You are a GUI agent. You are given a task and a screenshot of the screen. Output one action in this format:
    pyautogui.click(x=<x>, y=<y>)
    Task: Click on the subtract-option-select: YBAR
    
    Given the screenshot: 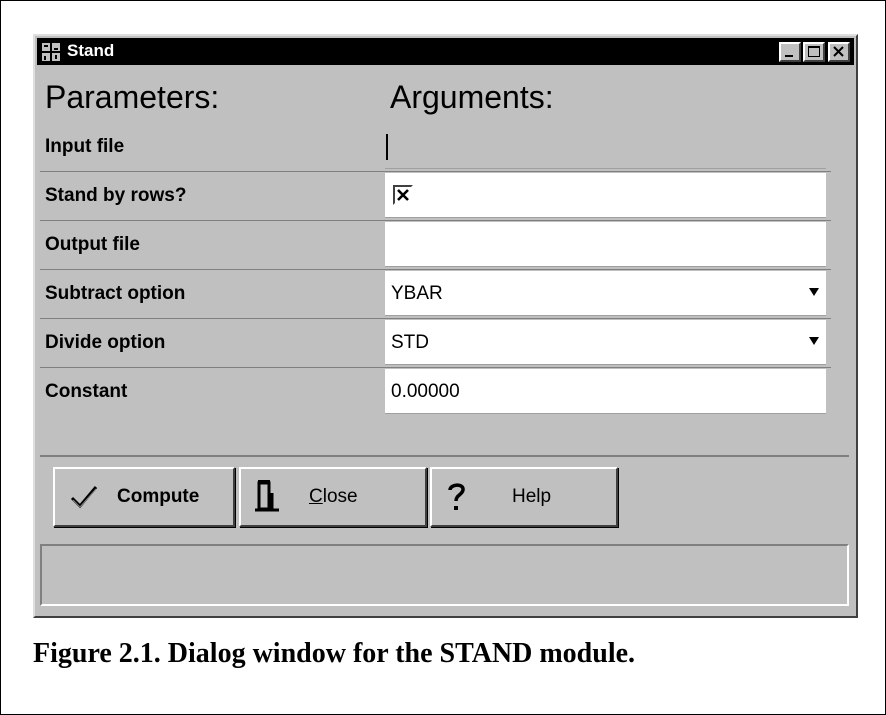 What is the action you would take?
    pyautogui.click(x=605, y=293)
    